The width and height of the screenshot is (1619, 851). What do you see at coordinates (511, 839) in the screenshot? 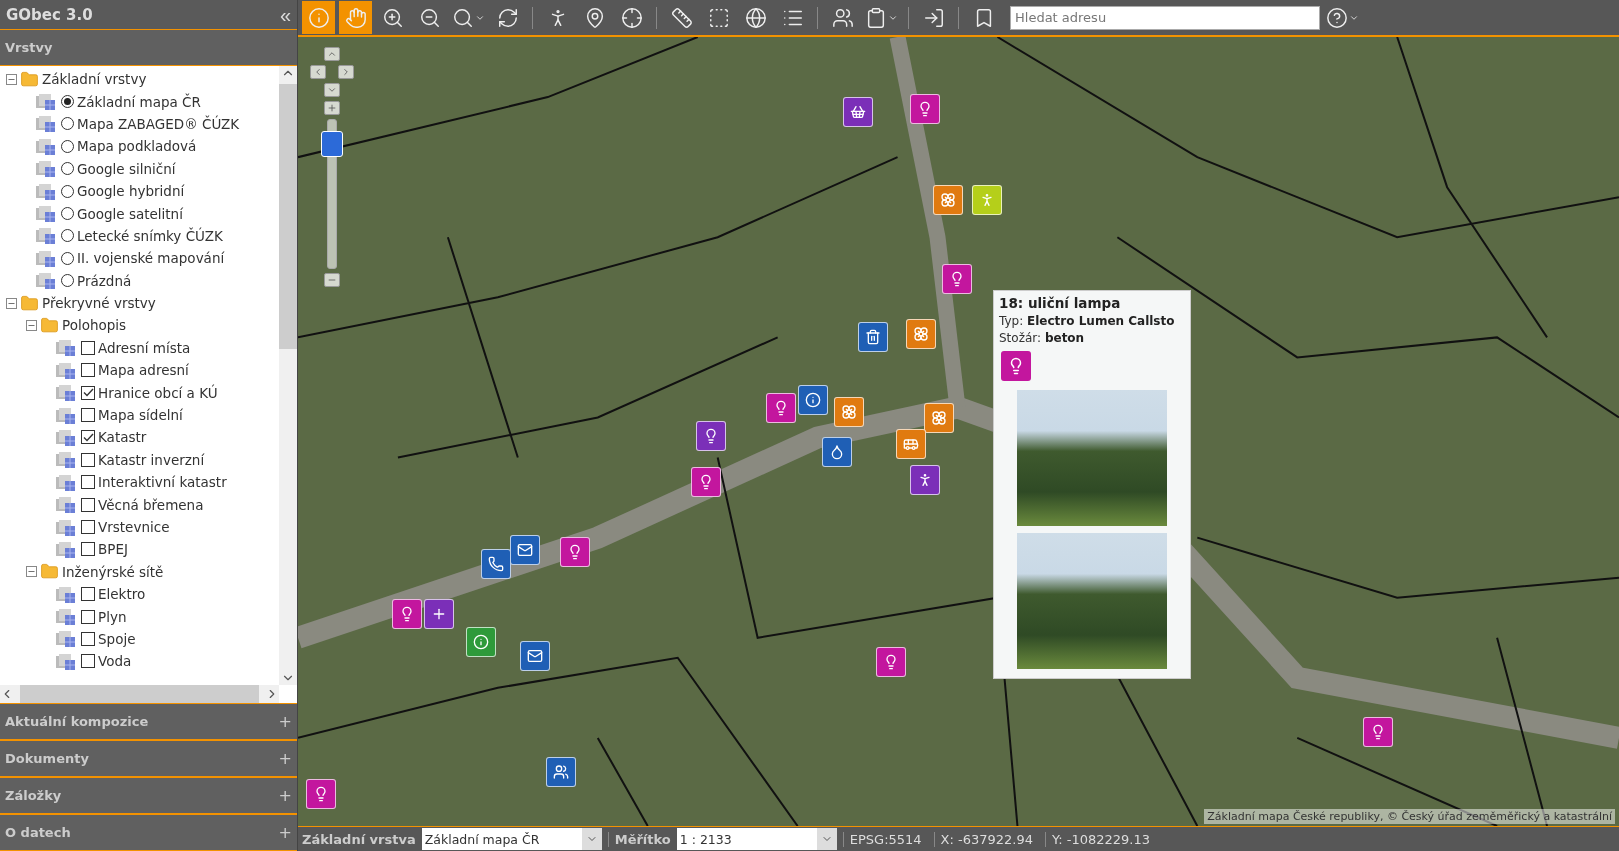
I see `base-layer-select: Základní mapa ČR` at bounding box center [511, 839].